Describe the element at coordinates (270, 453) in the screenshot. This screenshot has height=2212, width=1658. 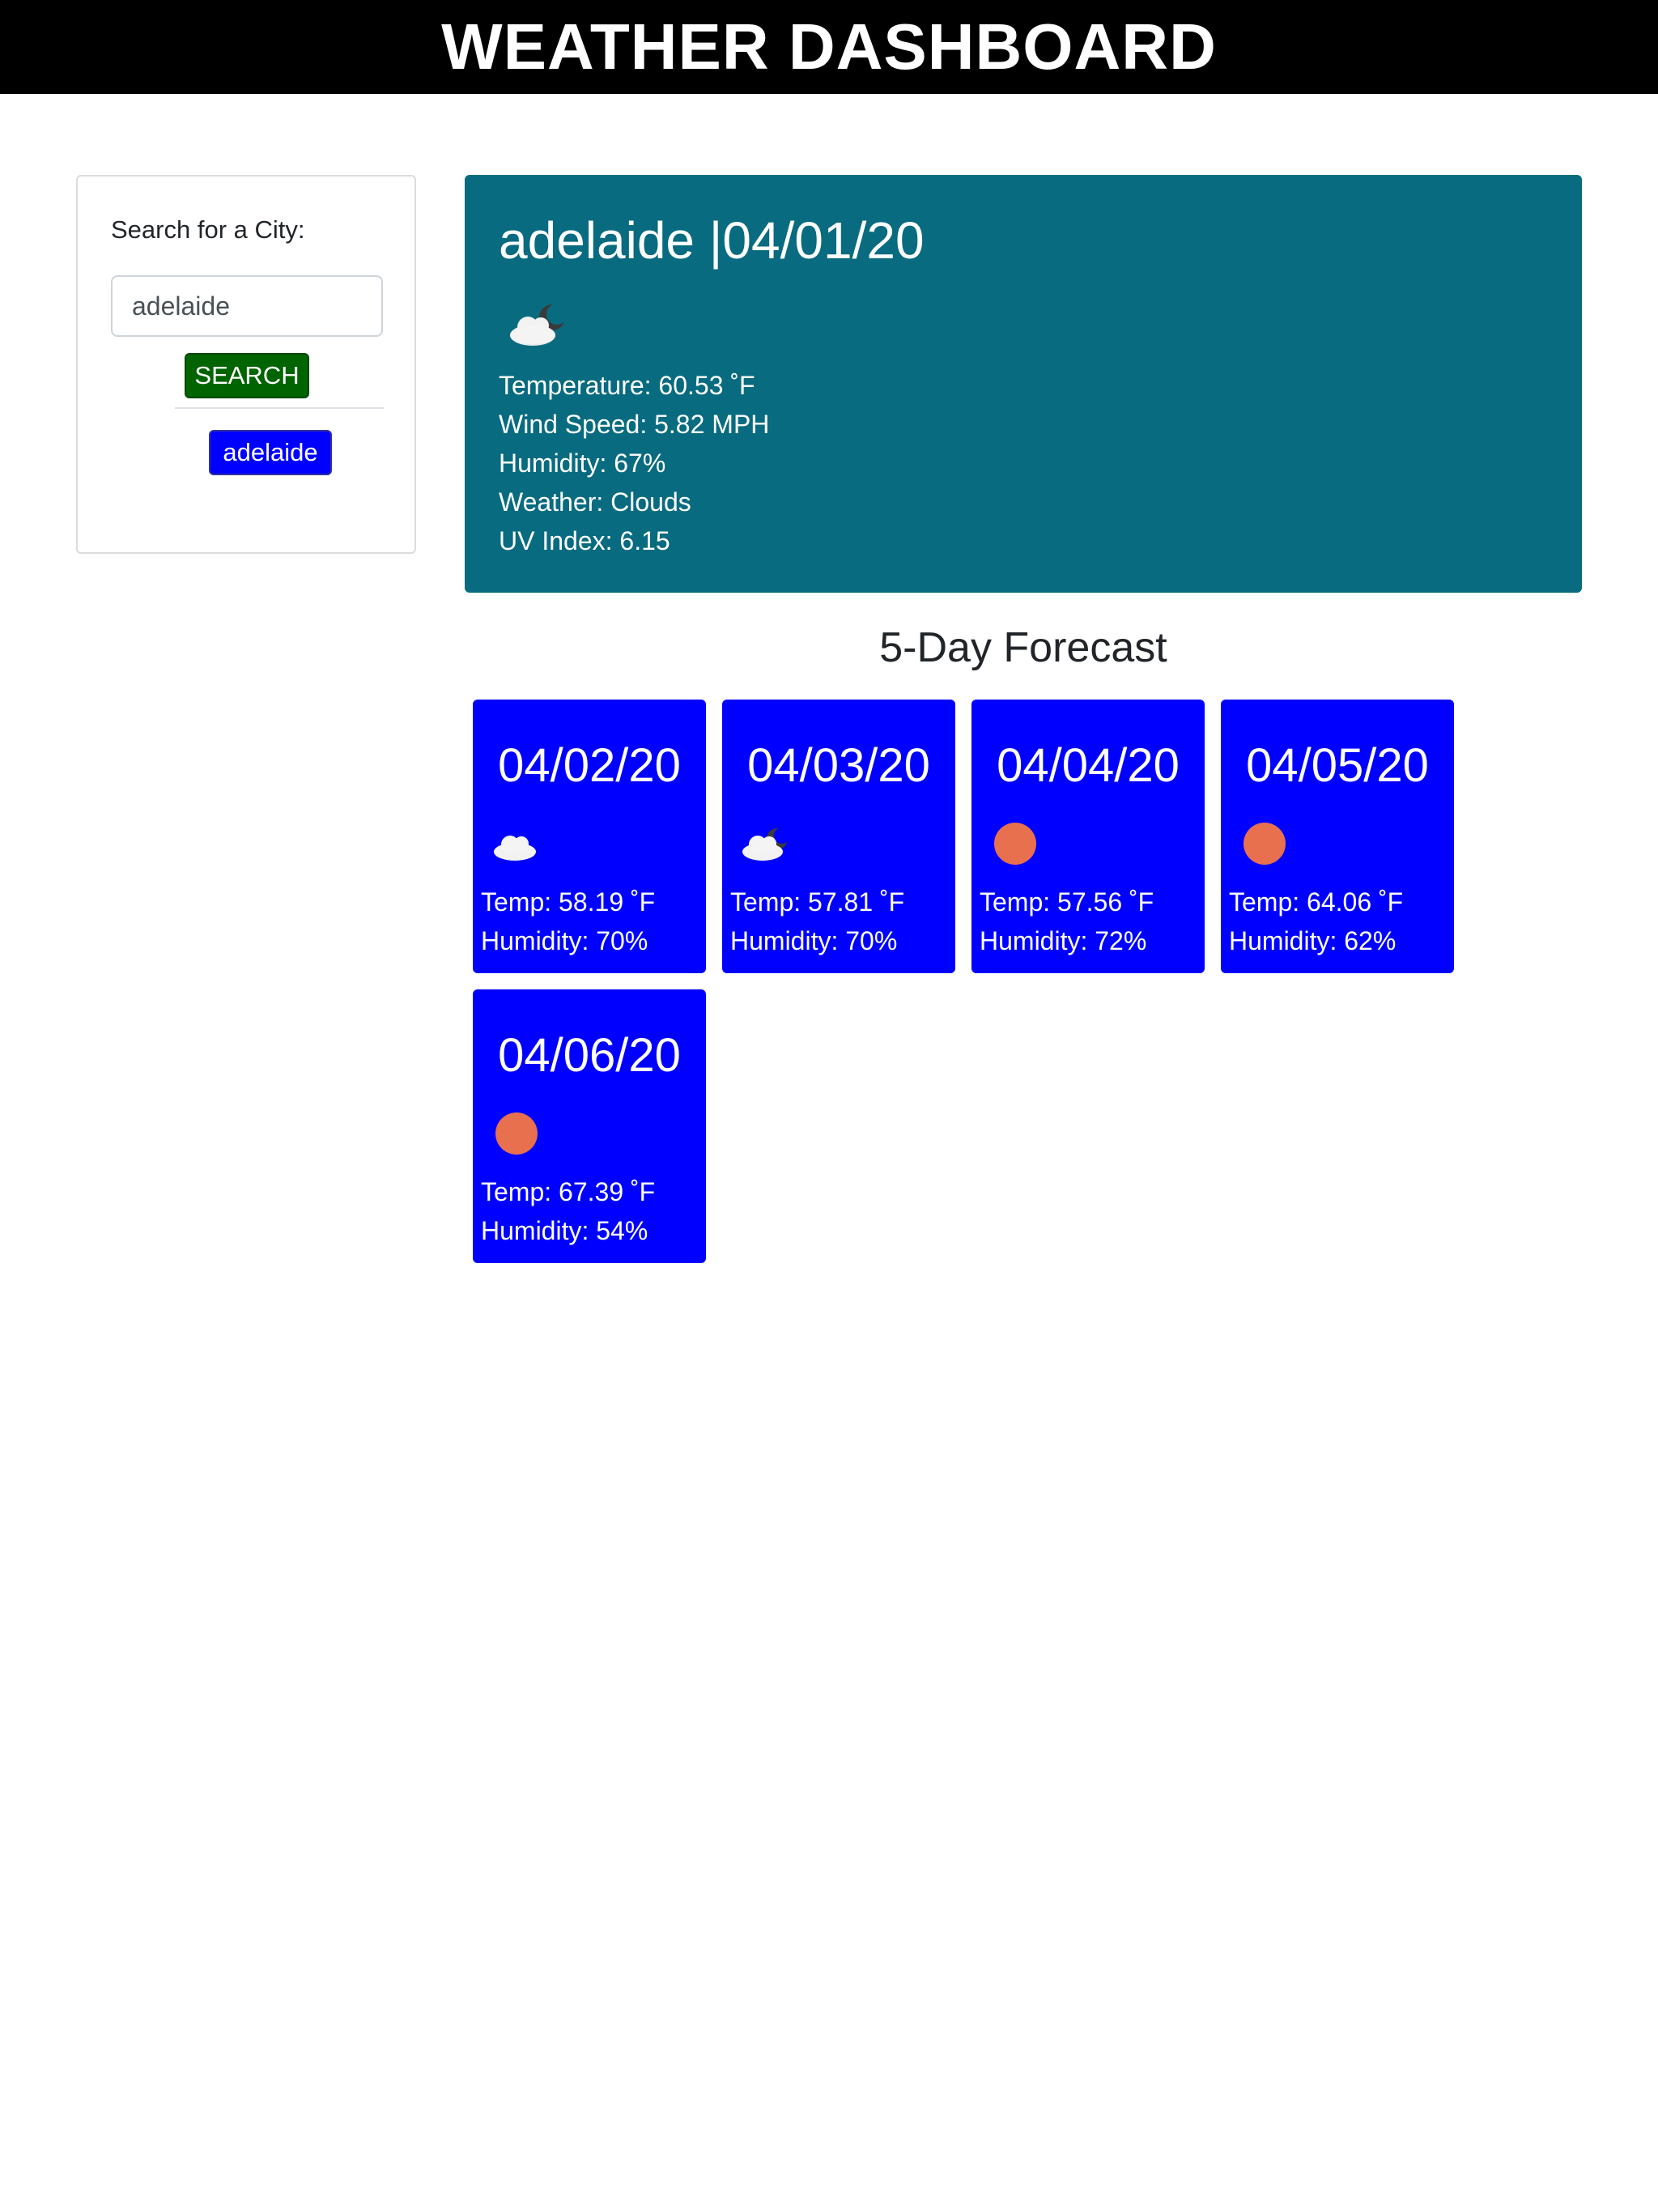
I see `history-city-button: adelaide` at that location.